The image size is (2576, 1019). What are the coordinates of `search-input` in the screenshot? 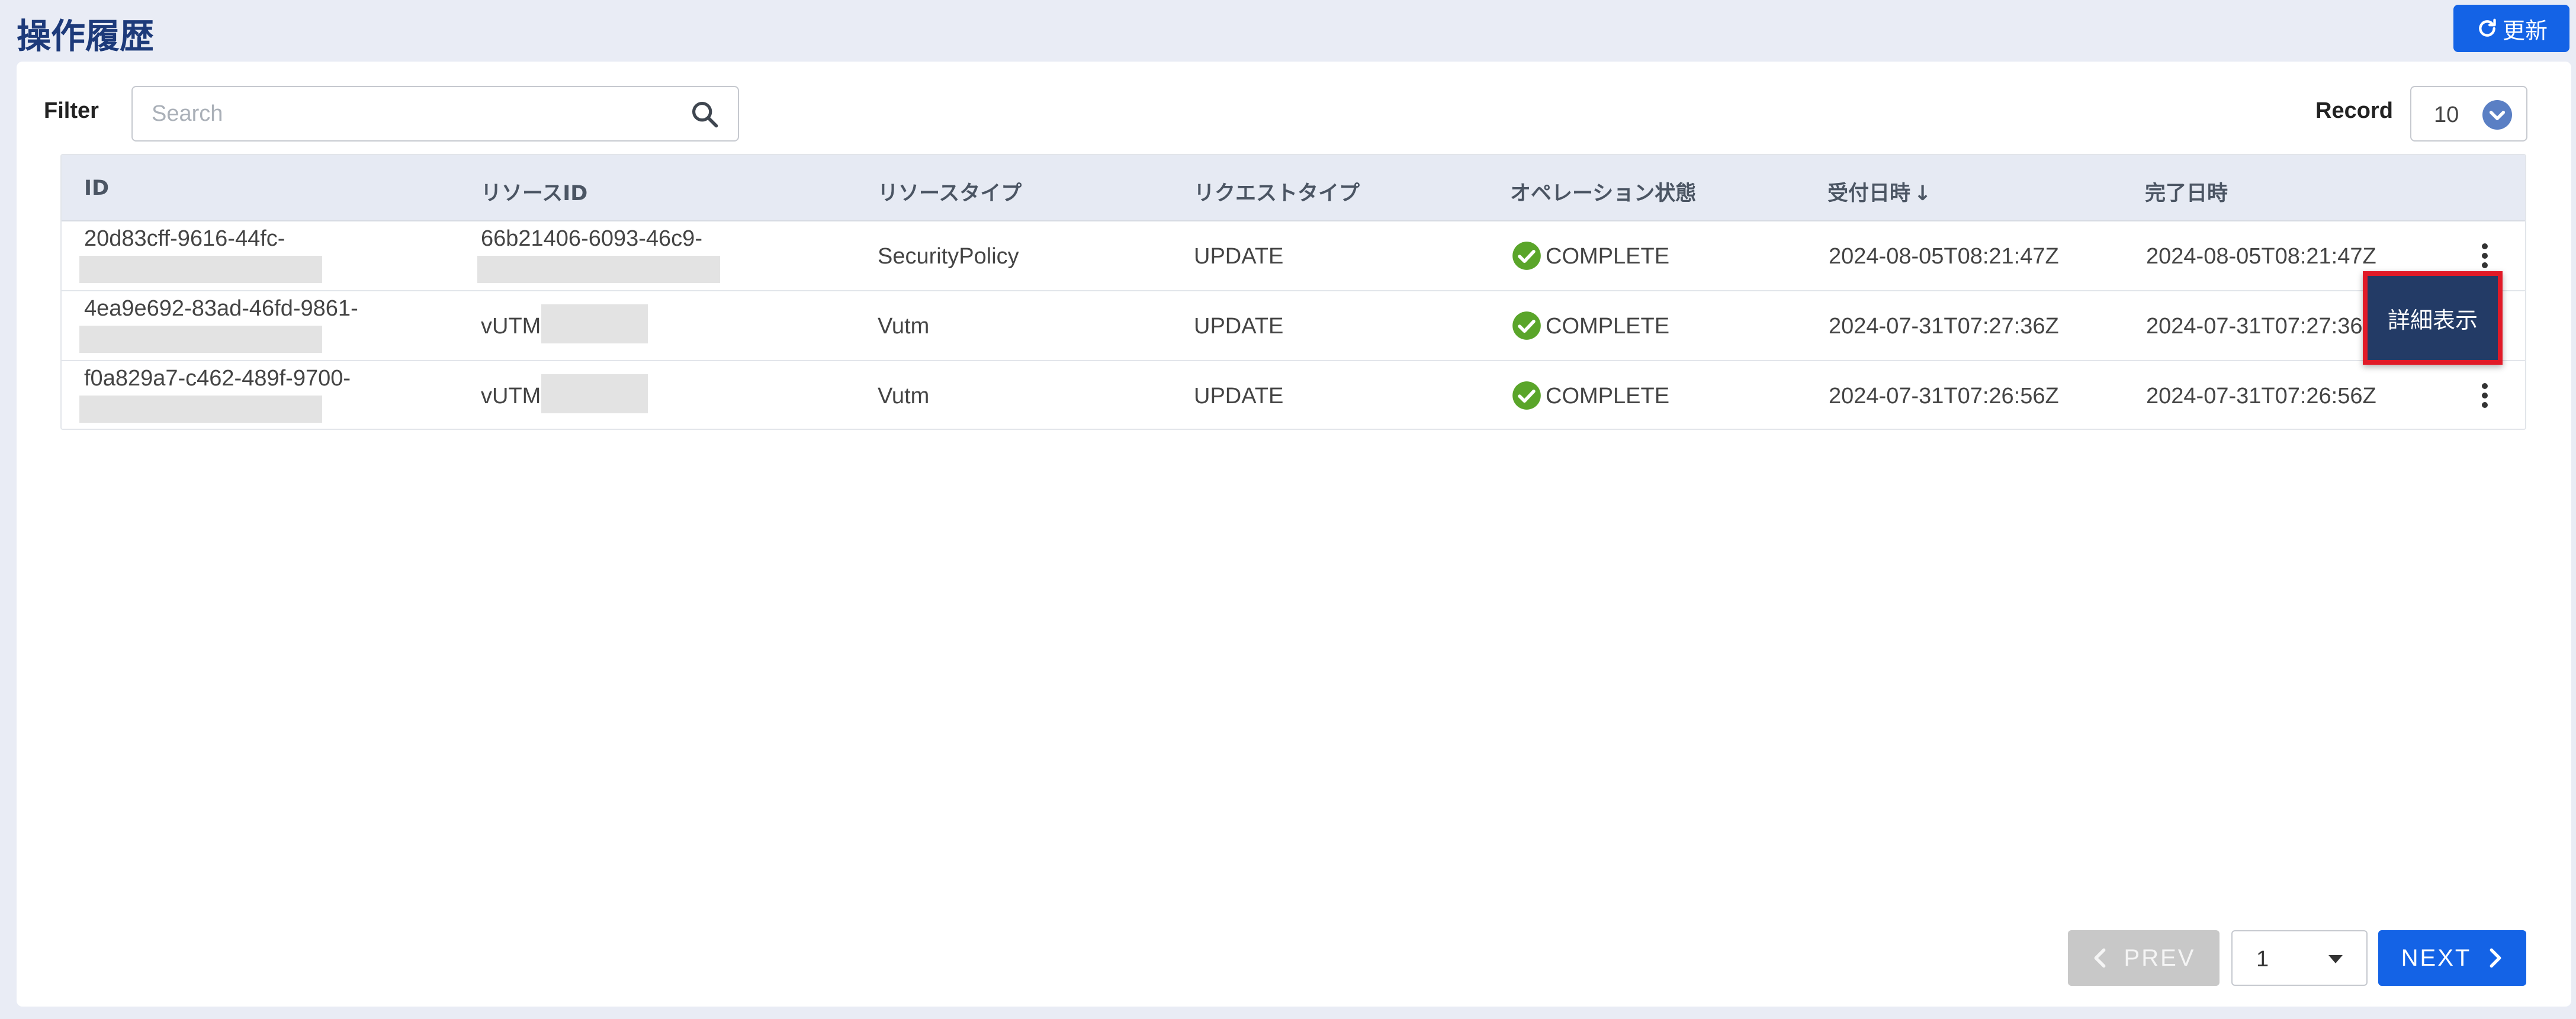 It's located at (418, 113).